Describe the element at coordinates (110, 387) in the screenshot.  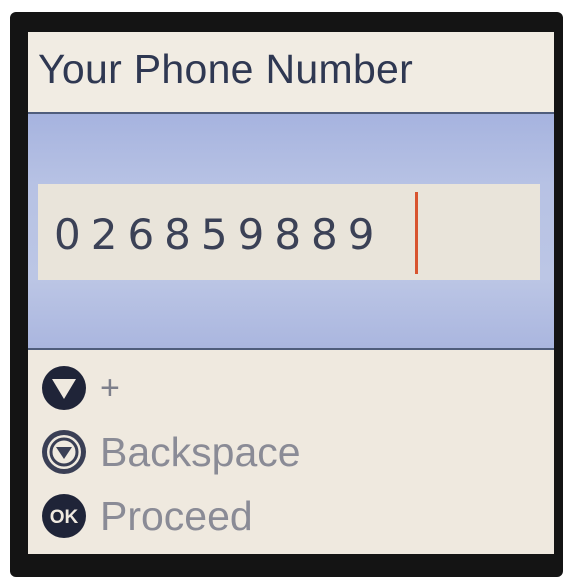
I see `legend-label: +` at that location.